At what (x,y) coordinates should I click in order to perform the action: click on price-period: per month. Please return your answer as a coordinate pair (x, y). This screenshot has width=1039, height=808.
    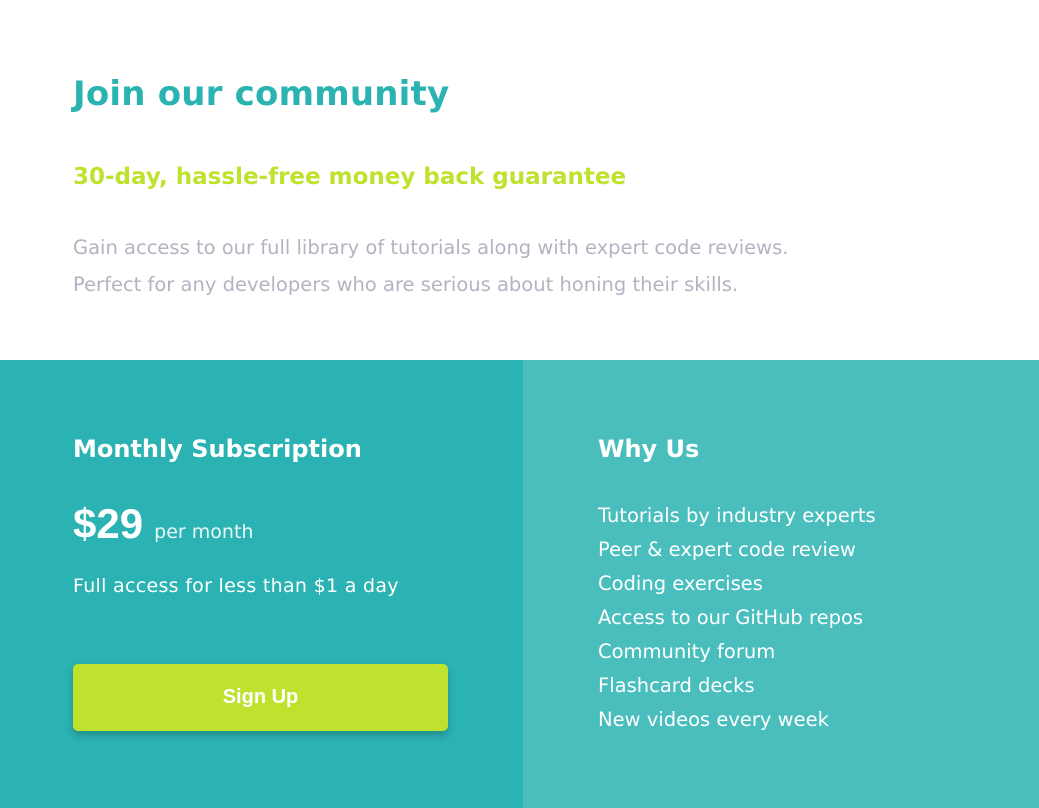
    Looking at the image, I should click on (204, 532).